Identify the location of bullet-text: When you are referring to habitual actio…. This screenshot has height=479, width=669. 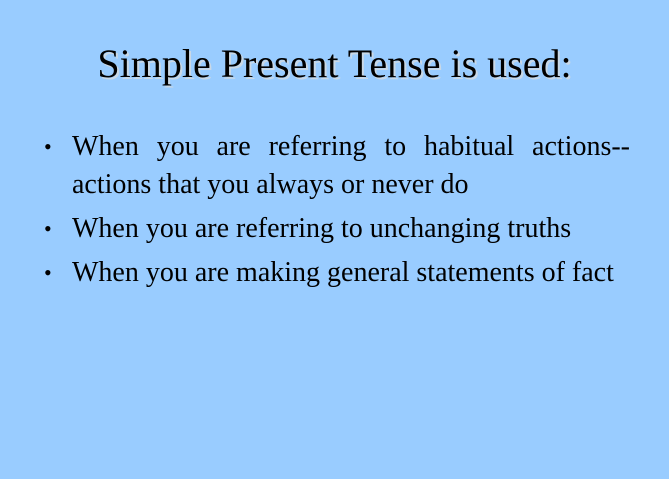
(351, 165).